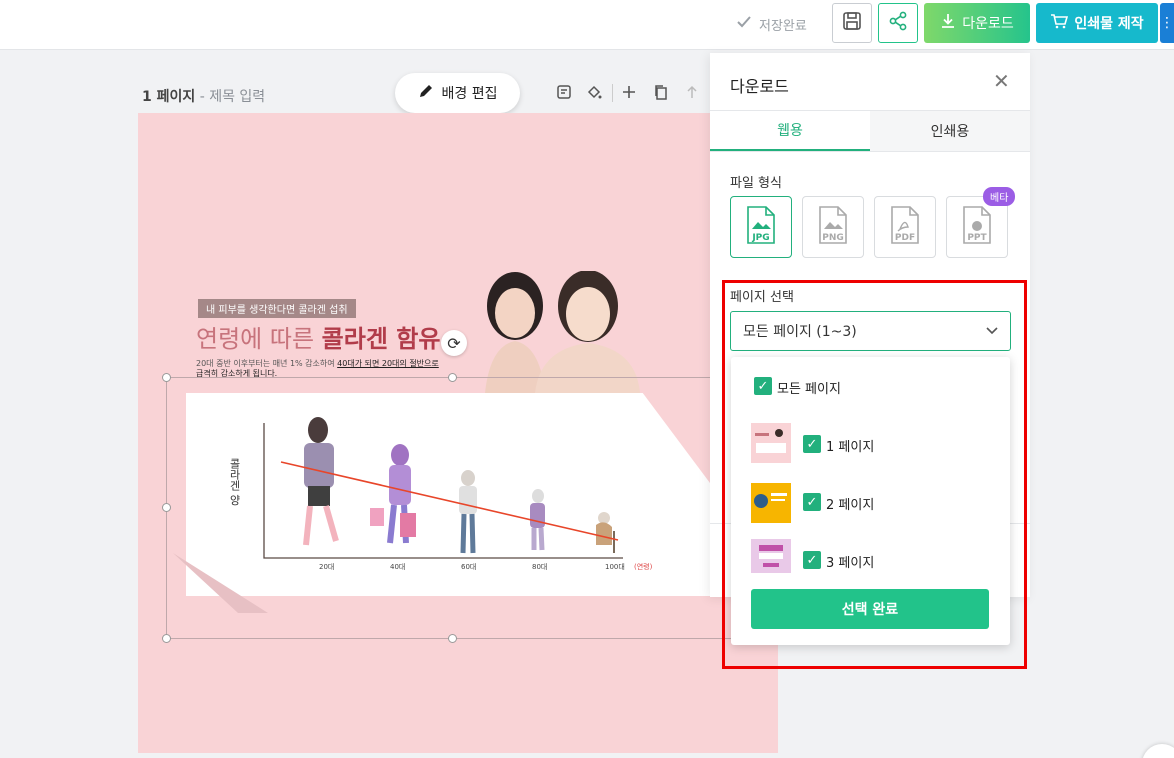 The width and height of the screenshot is (1174, 758). I want to click on tab-web: 웹용, so click(790, 131).